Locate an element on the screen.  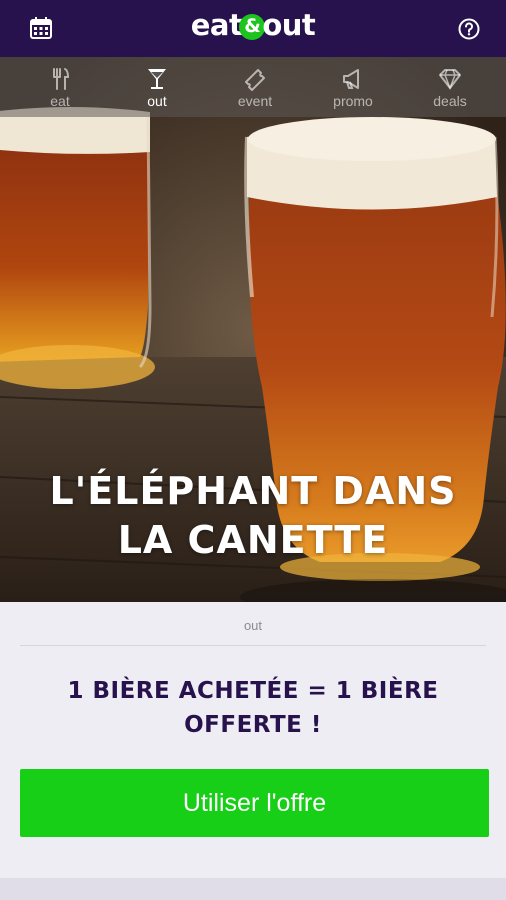
offer-category-label: out is located at coordinates (253, 625).